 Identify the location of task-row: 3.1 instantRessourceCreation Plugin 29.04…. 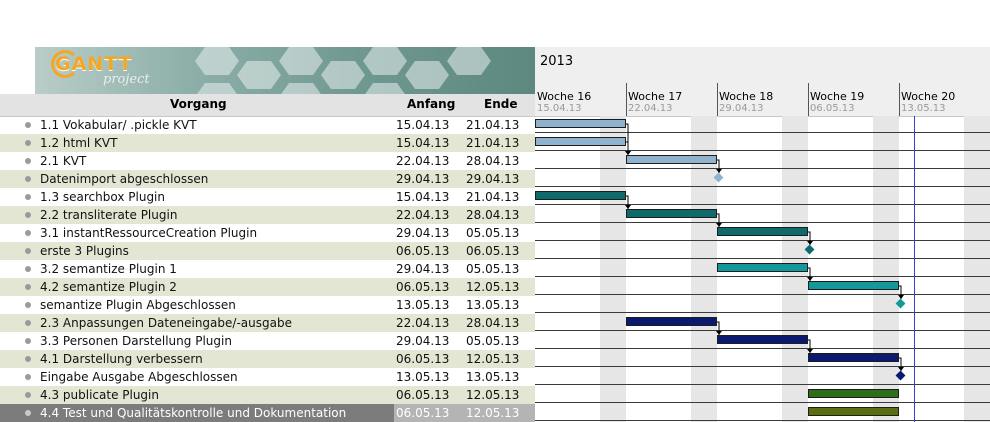
(267, 233).